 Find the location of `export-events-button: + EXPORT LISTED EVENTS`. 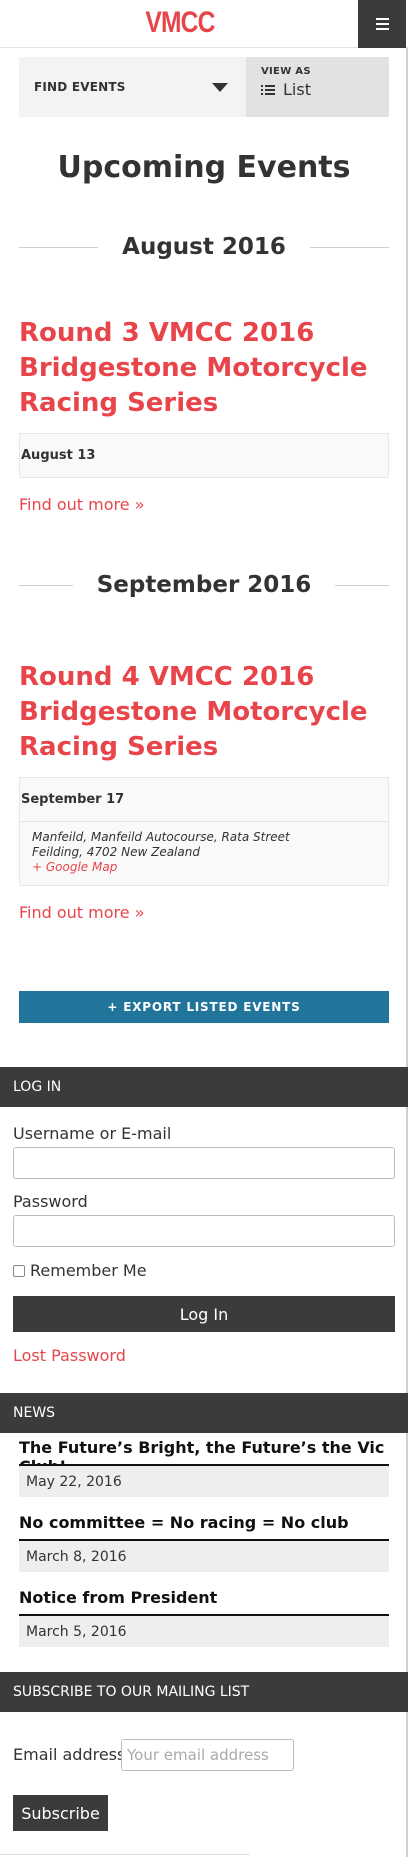

export-events-button: + EXPORT LISTED EVENTS is located at coordinates (204, 1007).